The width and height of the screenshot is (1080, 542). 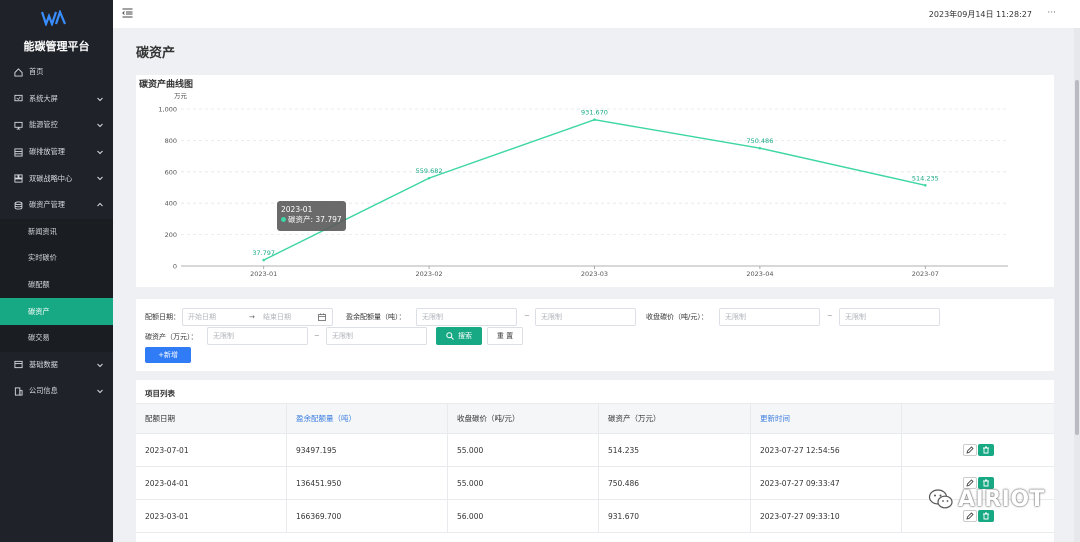 What do you see at coordinates (171, 204) in the screenshot?
I see `y-tick-label: 400` at bounding box center [171, 204].